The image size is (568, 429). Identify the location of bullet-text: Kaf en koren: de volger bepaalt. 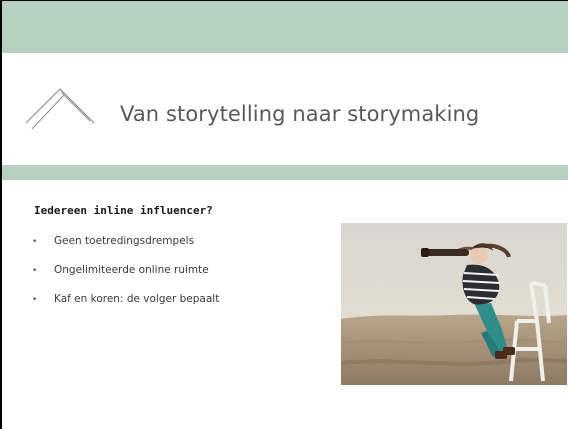
(137, 299).